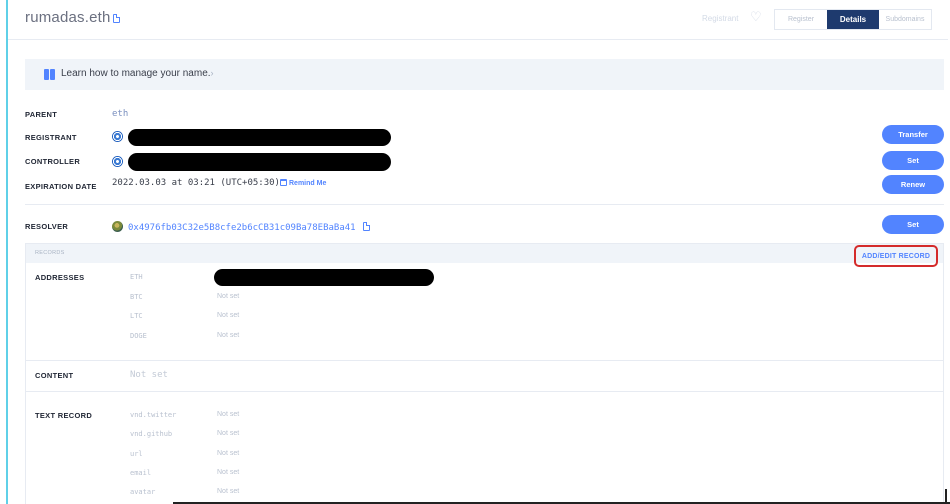 The image size is (950, 504). What do you see at coordinates (228, 453) in the screenshot?
I see `text-value-url: Not set` at bounding box center [228, 453].